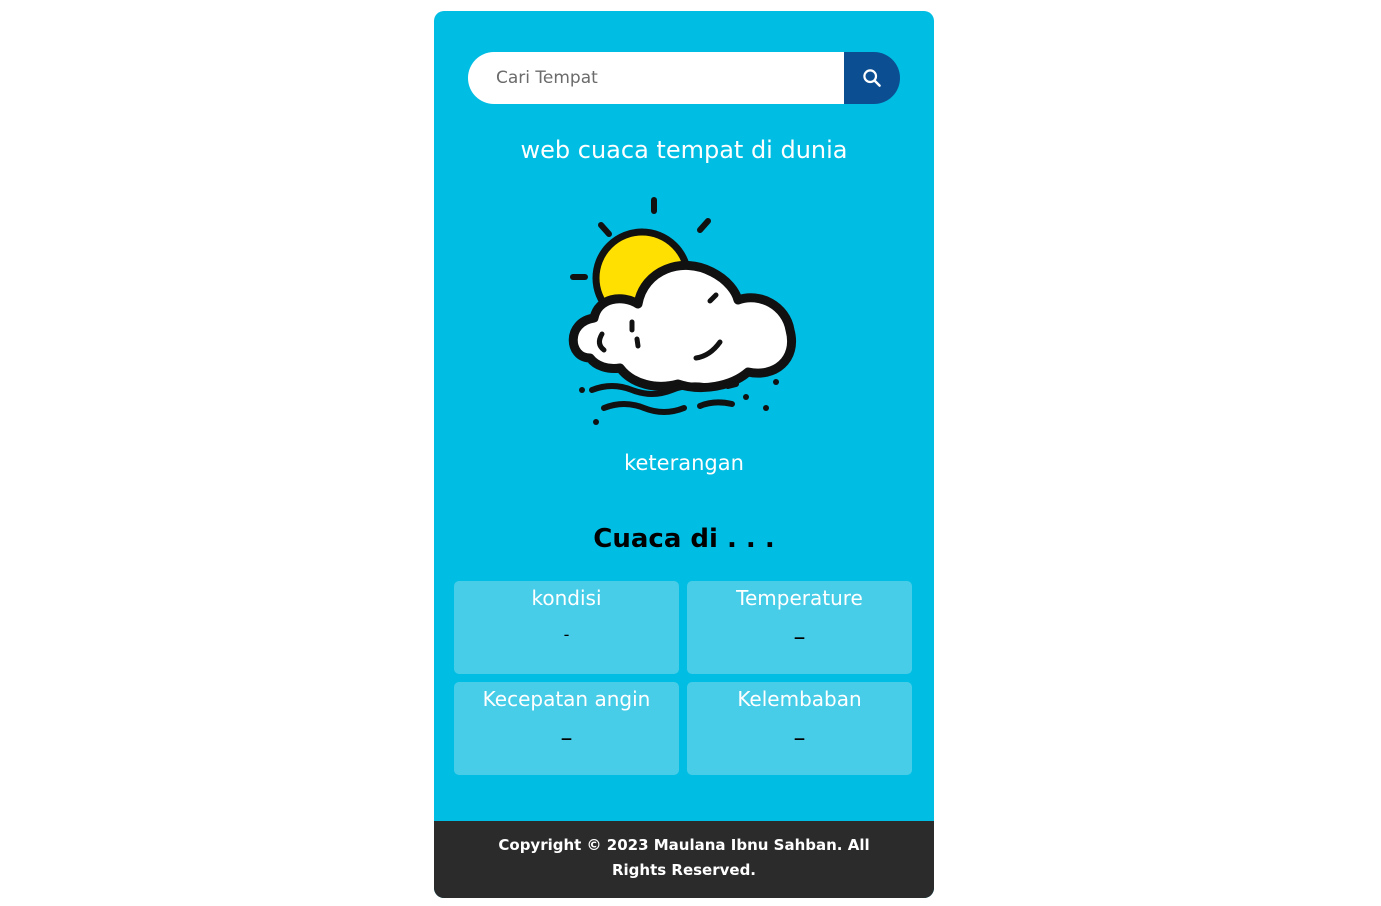  I want to click on search-bar, so click(684, 78).